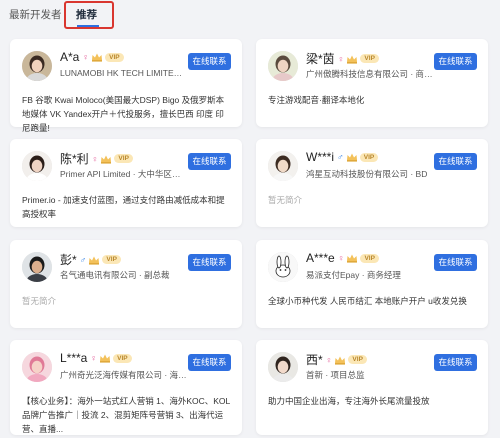  Describe the element at coordinates (314, 360) in the screenshot. I see `developer-name: 西*` at that location.